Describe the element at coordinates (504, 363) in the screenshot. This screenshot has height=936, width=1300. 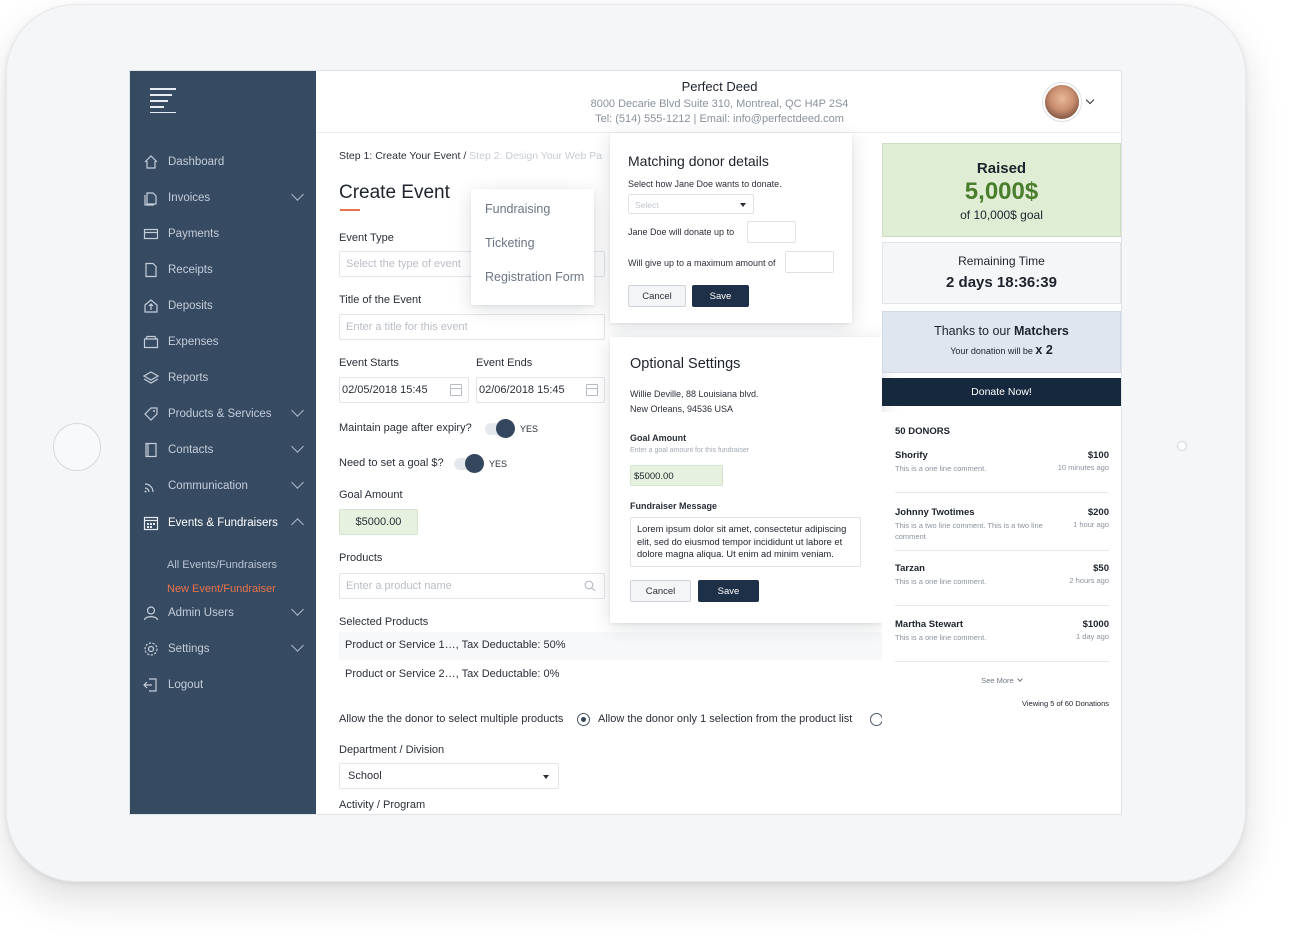
I see `event-ends-label: Event Ends` at that location.